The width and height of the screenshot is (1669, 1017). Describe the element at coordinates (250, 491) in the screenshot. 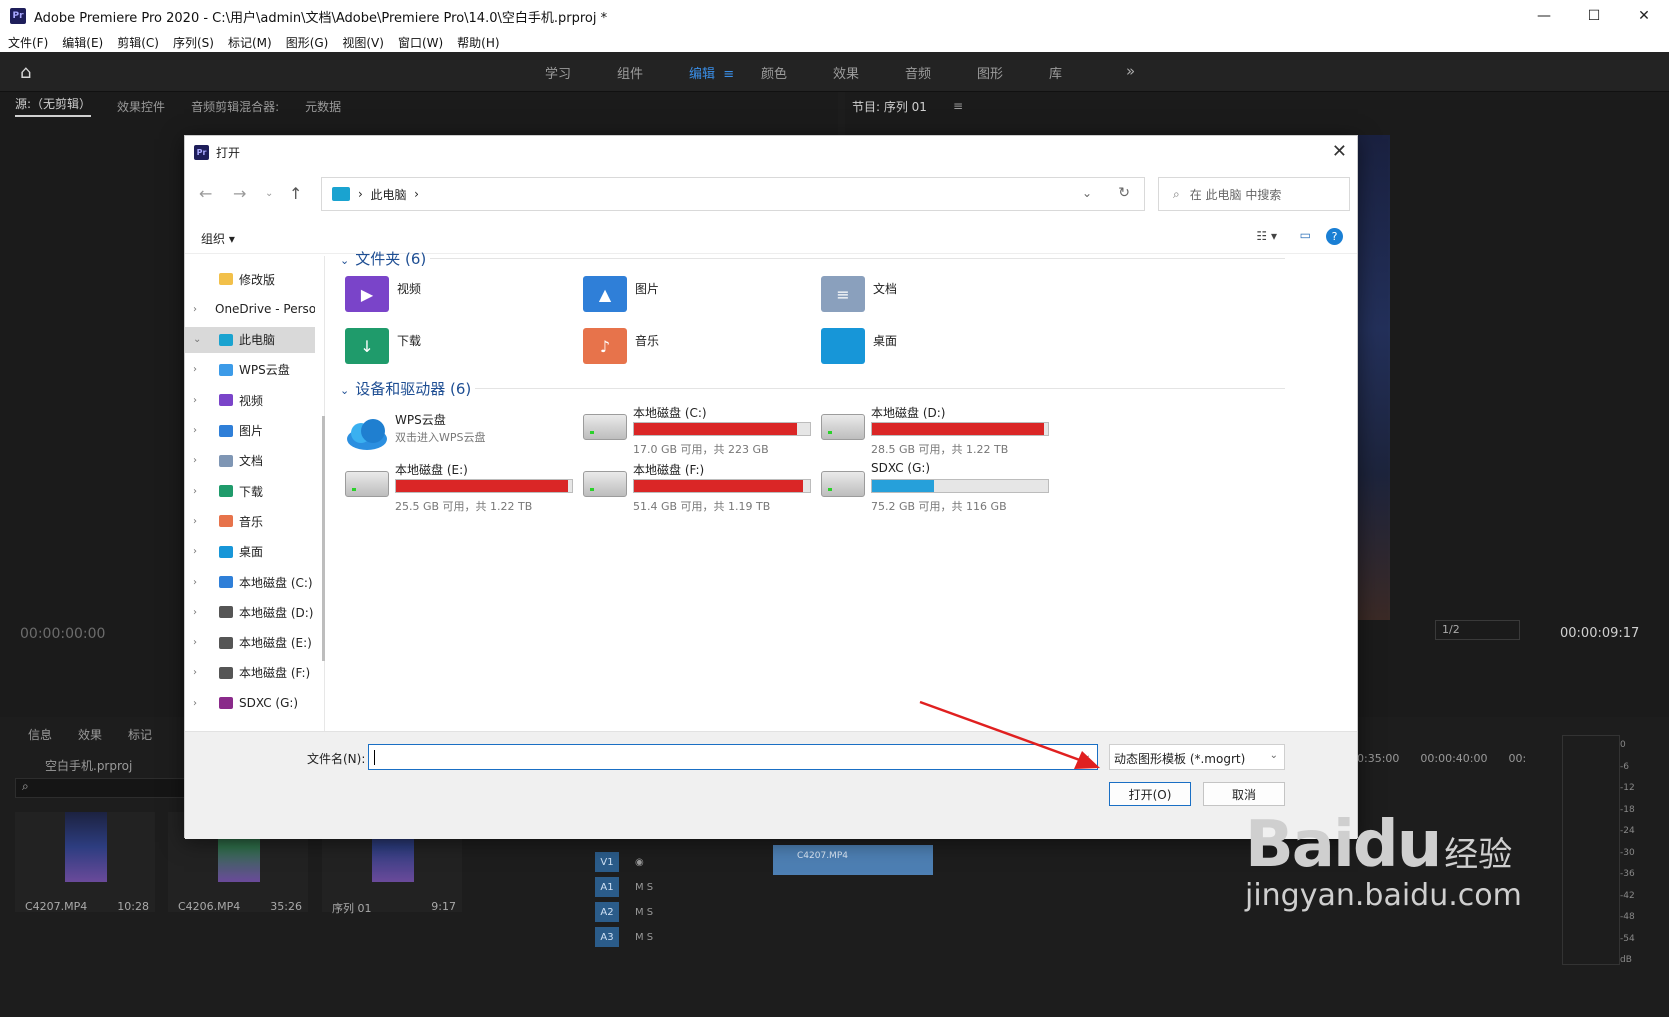

I see `nav-item: › 下载` at that location.